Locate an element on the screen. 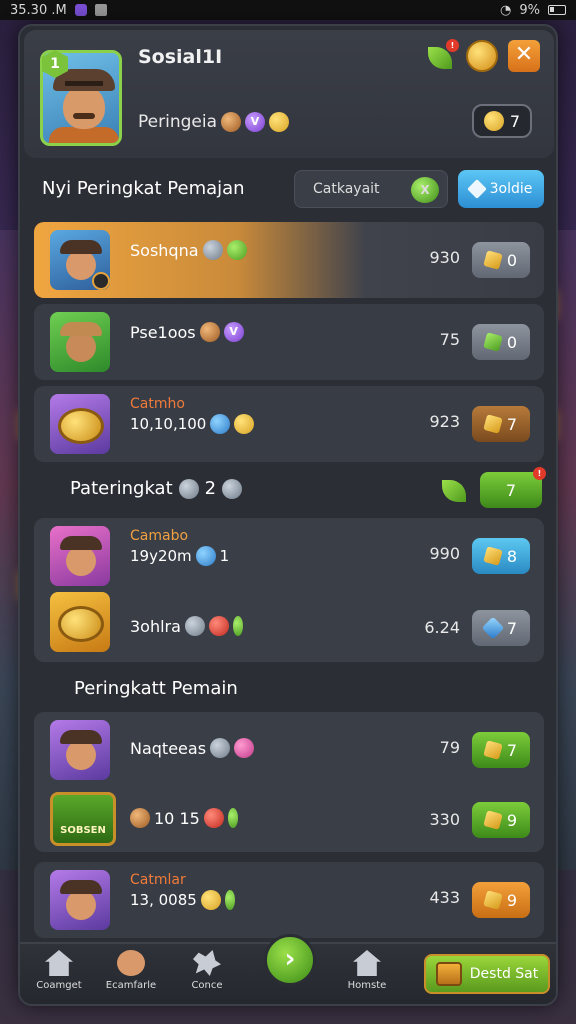  player-title: Catmlar is located at coordinates (158, 880).